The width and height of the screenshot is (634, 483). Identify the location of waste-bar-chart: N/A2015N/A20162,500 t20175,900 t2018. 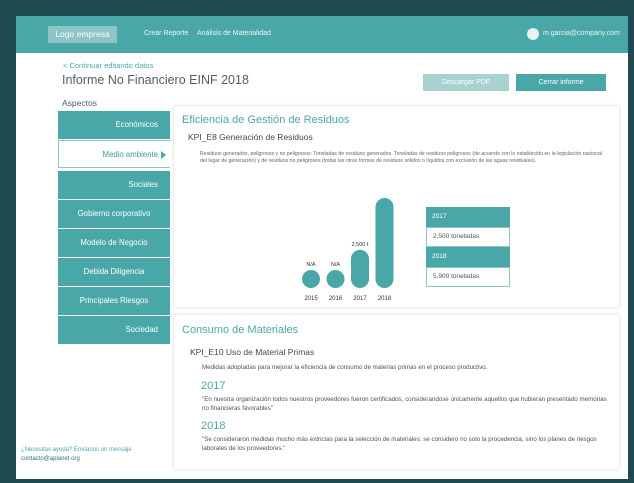
(348, 250).